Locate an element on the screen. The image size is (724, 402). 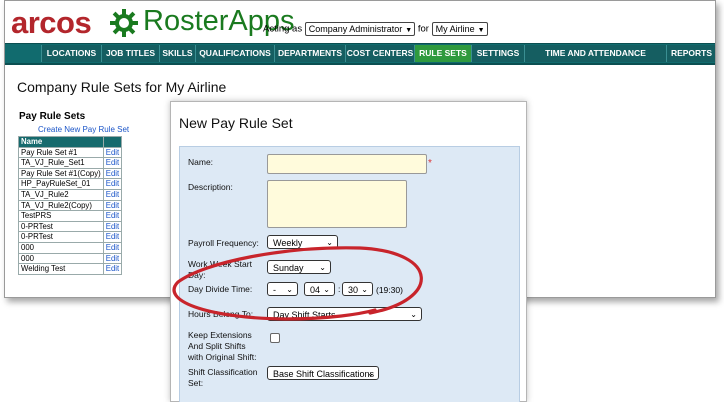
time-colon: : is located at coordinates (339, 289).